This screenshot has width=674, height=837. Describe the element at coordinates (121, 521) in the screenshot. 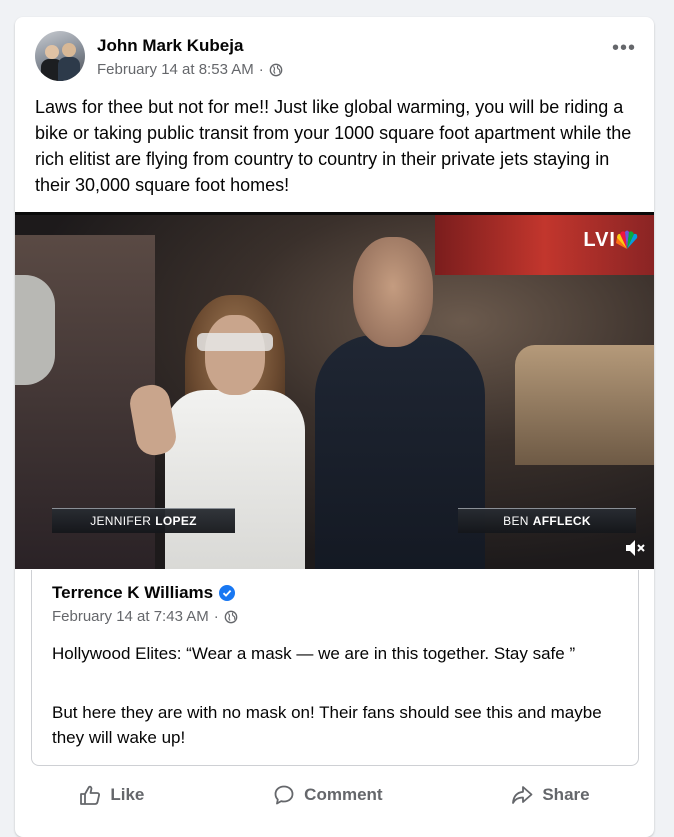

I see `caption-first-name: JENNIFER` at that location.